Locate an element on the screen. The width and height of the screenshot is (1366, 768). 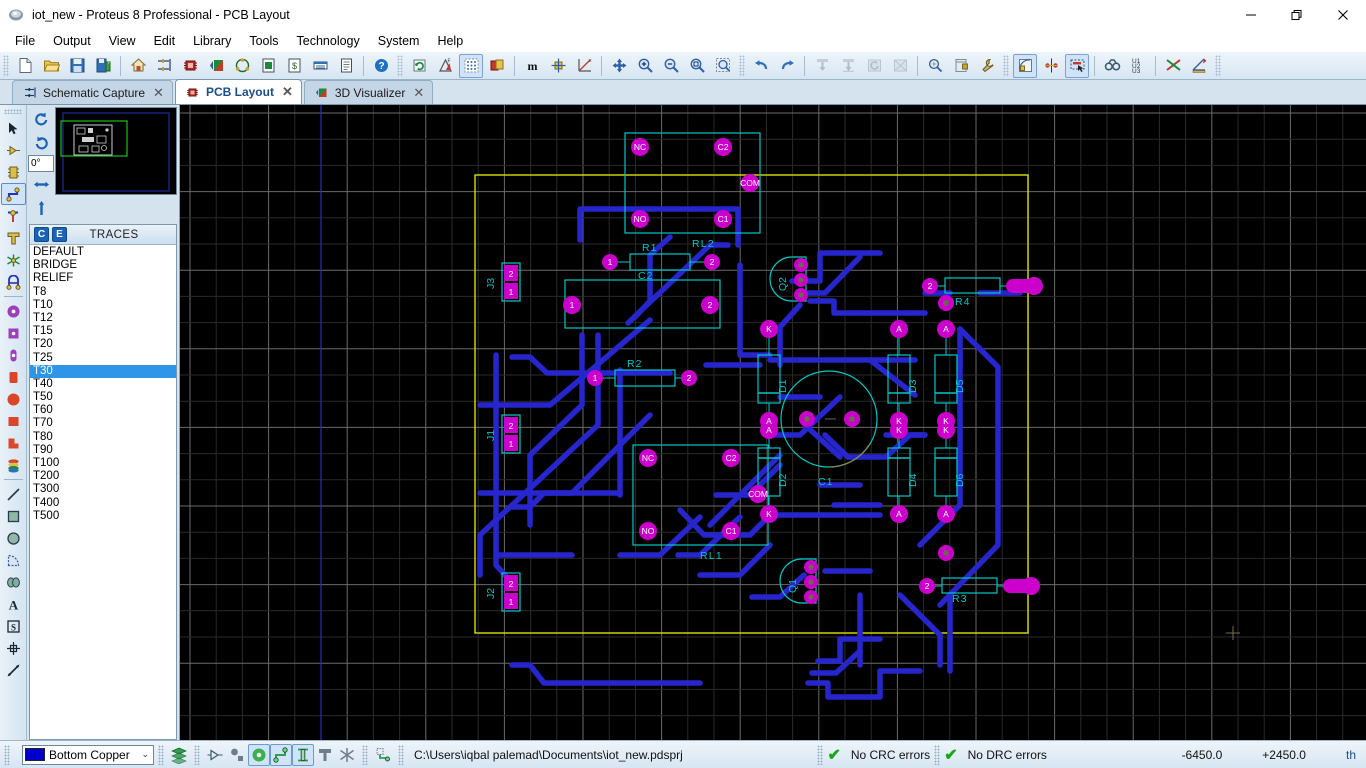
mirror-horizontal-button is located at coordinates (41, 184).